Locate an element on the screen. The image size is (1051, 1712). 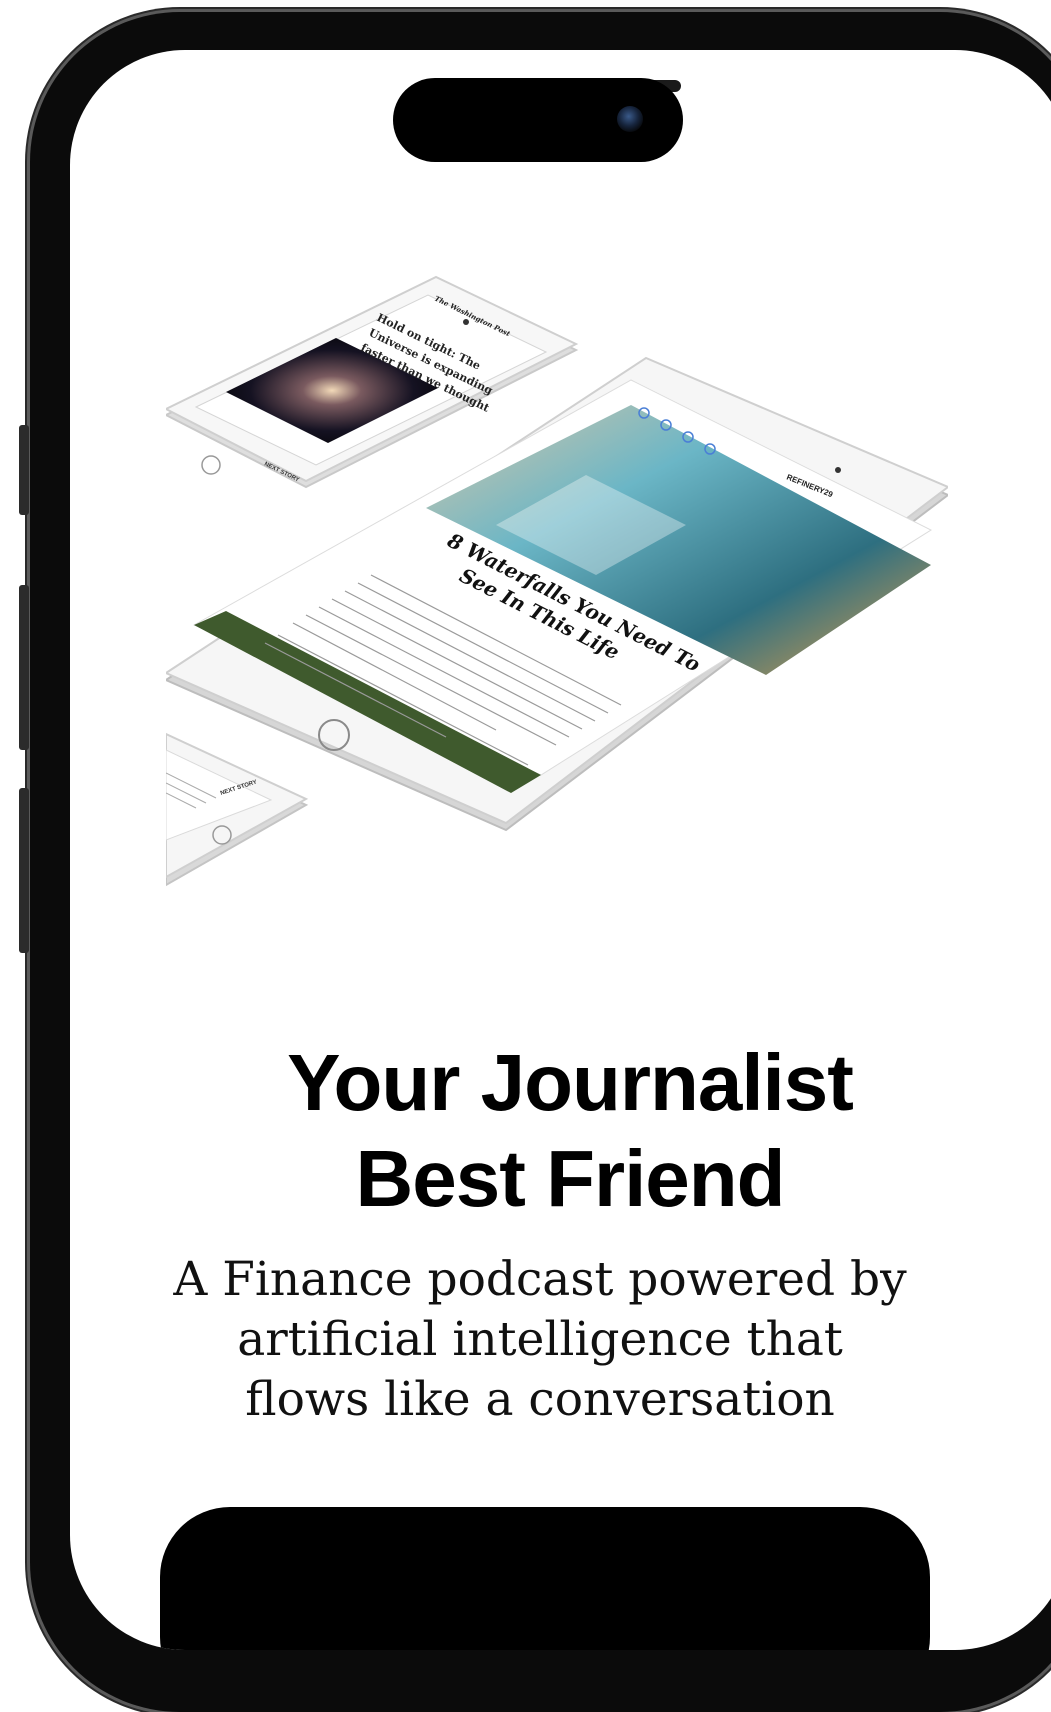
silent-switch is located at coordinates (24, 470).